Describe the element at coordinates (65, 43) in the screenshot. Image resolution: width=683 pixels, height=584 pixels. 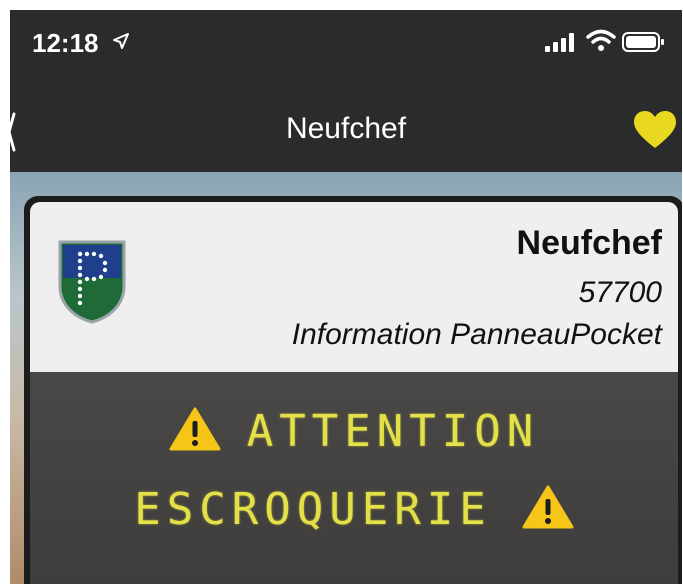
I see `status-time: 12:18` at that location.